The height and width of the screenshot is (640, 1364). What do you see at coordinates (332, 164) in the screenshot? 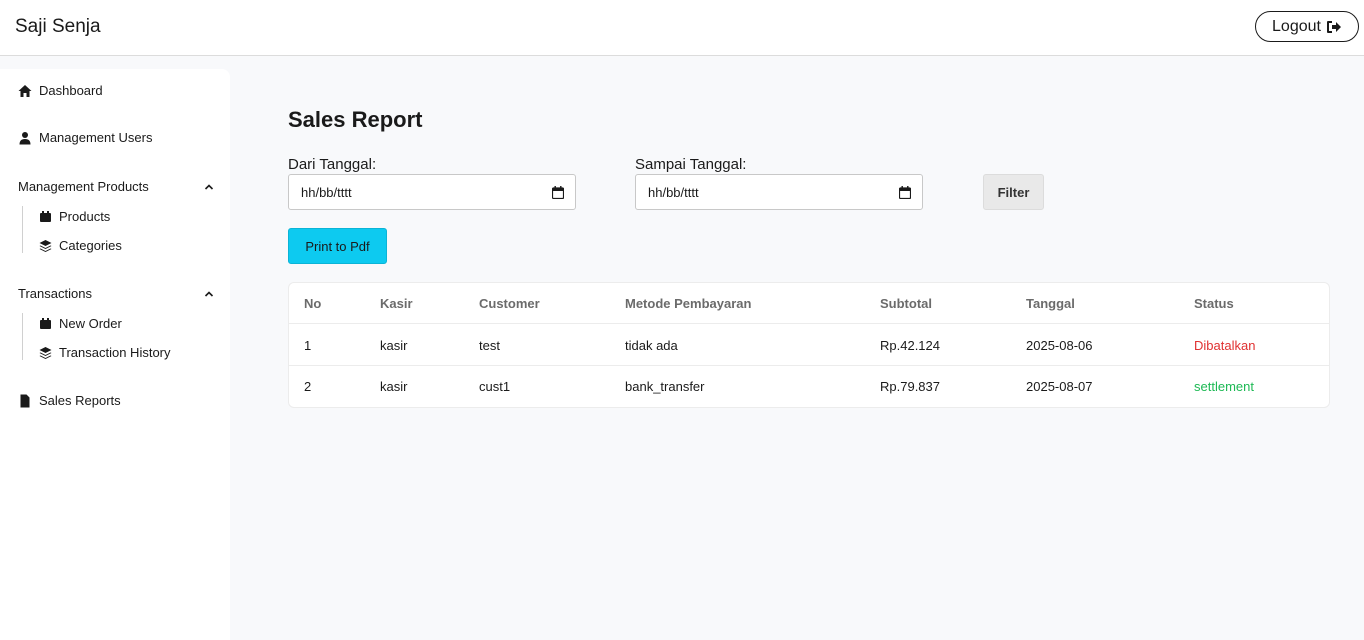
I see `from-date-label: Dari Tanggal:` at bounding box center [332, 164].